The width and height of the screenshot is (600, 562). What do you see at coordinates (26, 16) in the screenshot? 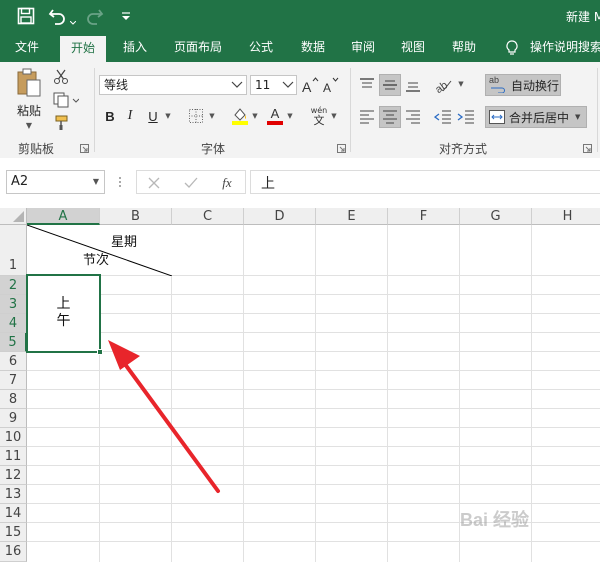
I see `save-icon` at bounding box center [26, 16].